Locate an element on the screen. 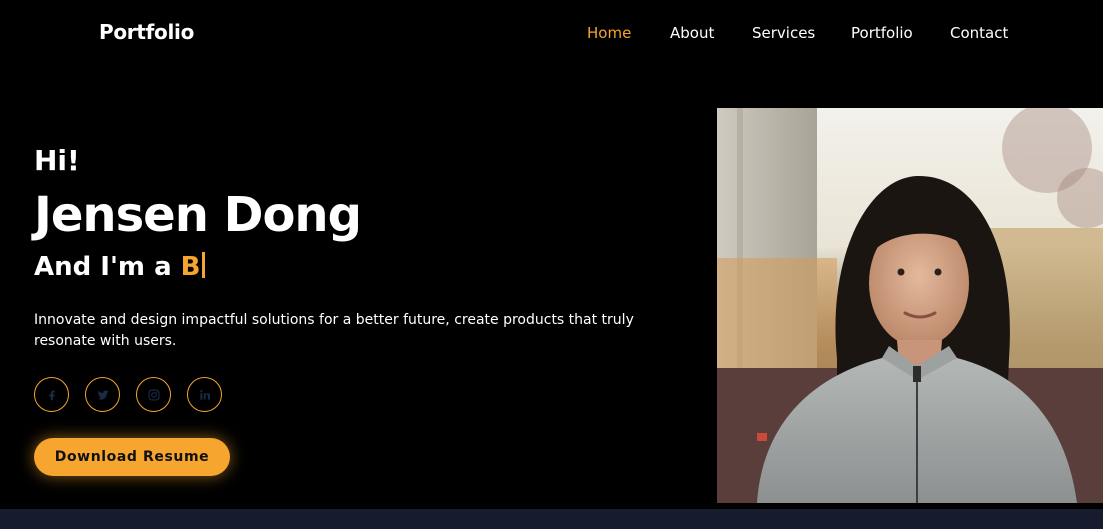 The image size is (1103, 529). next-section-band is located at coordinates (551, 519).